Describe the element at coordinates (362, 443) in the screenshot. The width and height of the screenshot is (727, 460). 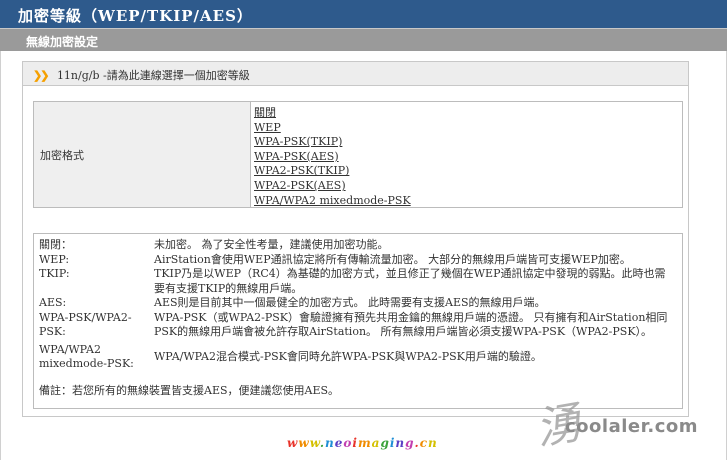
I see `watermark-site: www.neoimaging.cn` at that location.